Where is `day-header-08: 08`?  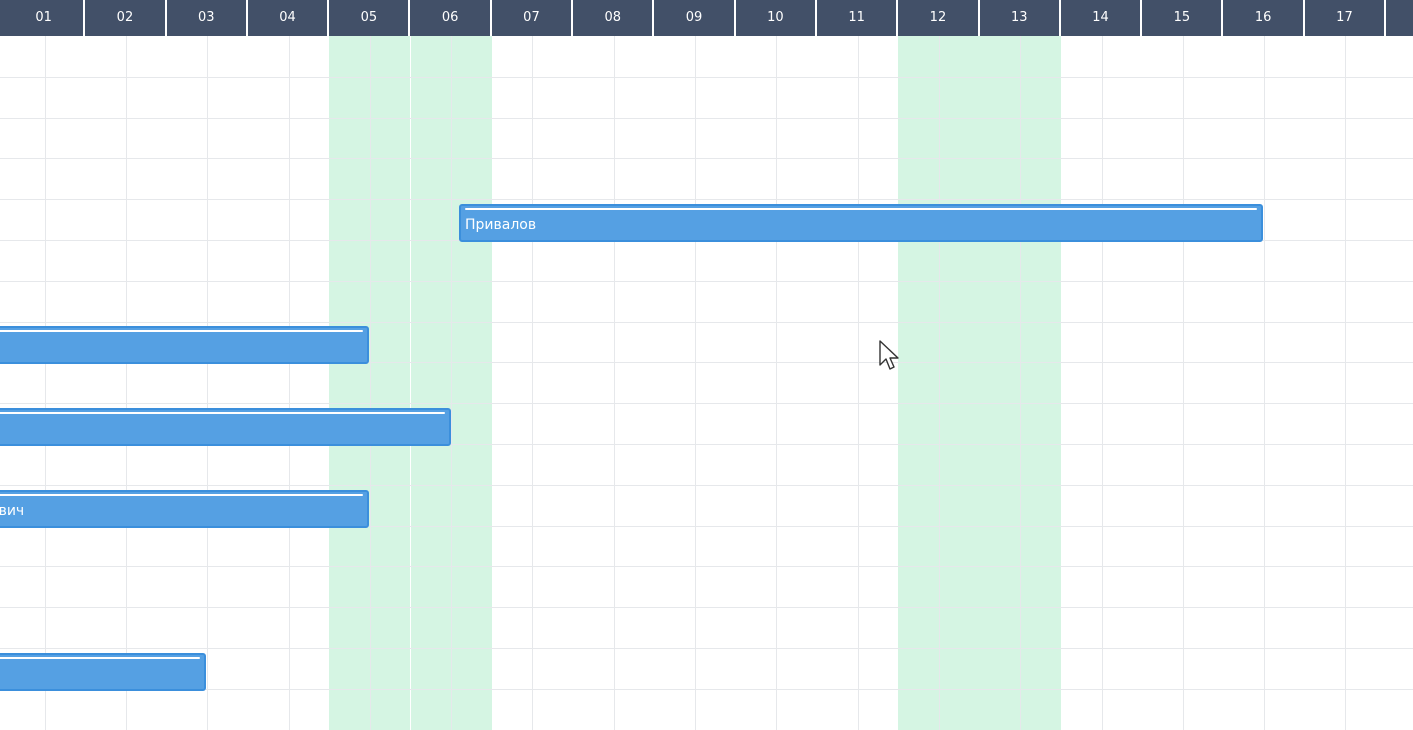
day-header-08: 08 is located at coordinates (614, 18).